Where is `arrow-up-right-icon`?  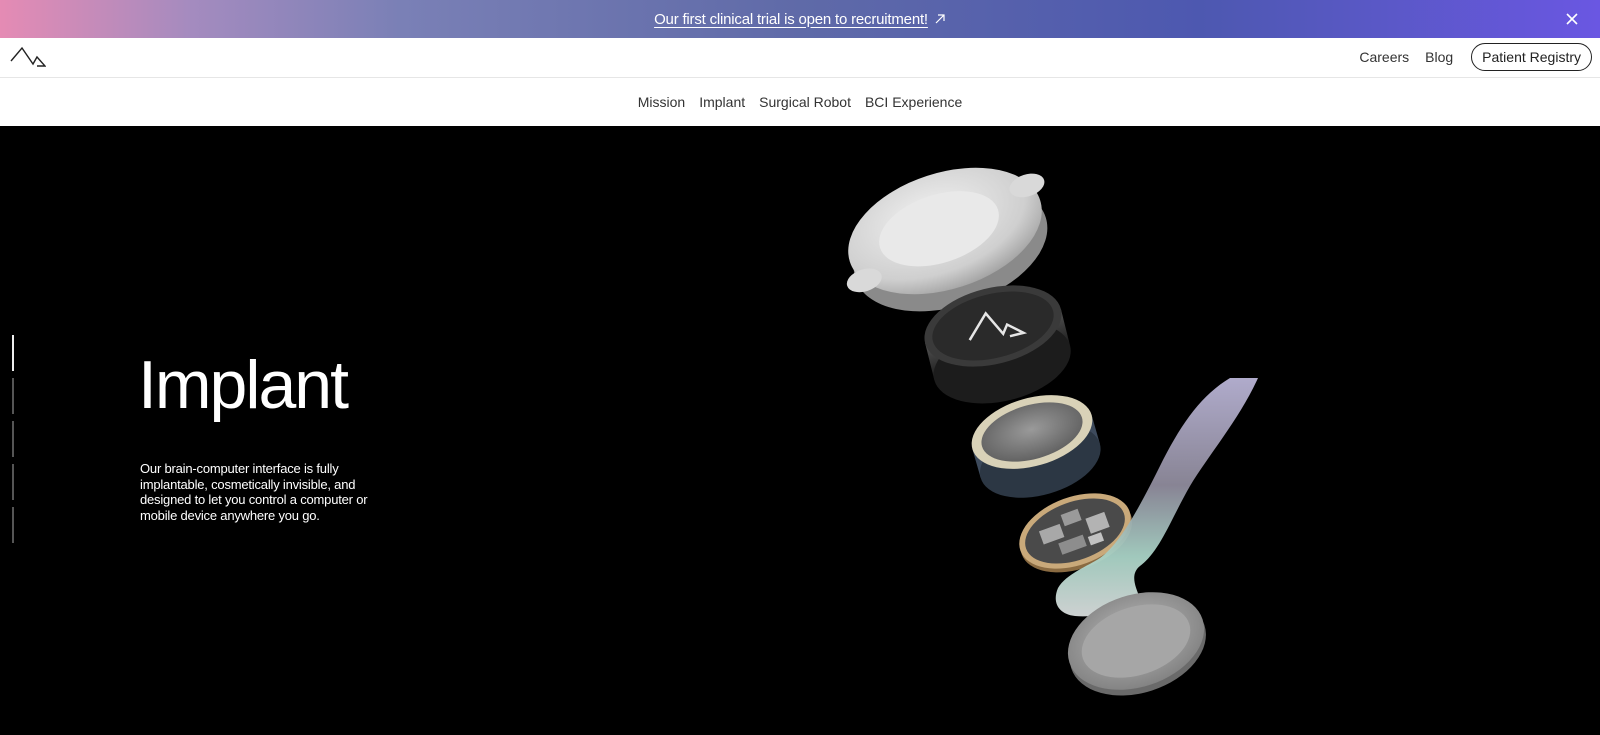 arrow-up-right-icon is located at coordinates (940, 19).